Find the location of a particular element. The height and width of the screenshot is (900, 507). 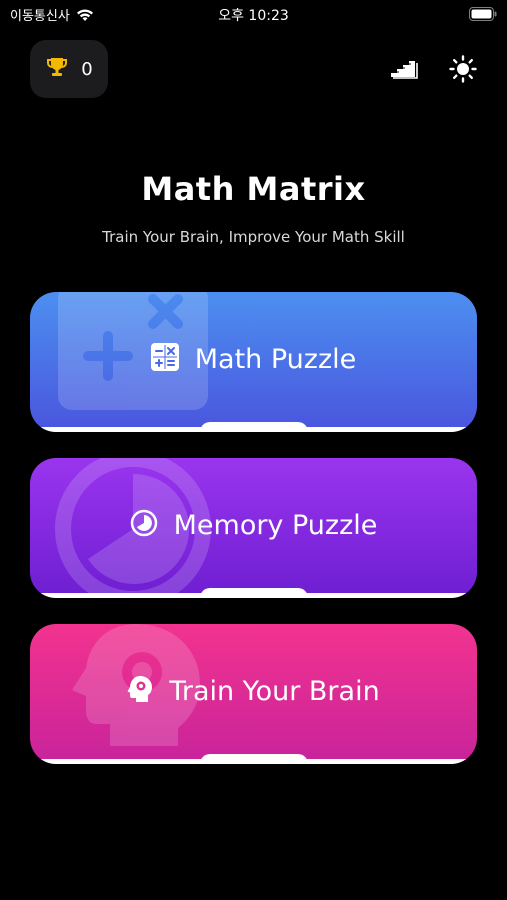

stairs-icon is located at coordinates (404, 69).